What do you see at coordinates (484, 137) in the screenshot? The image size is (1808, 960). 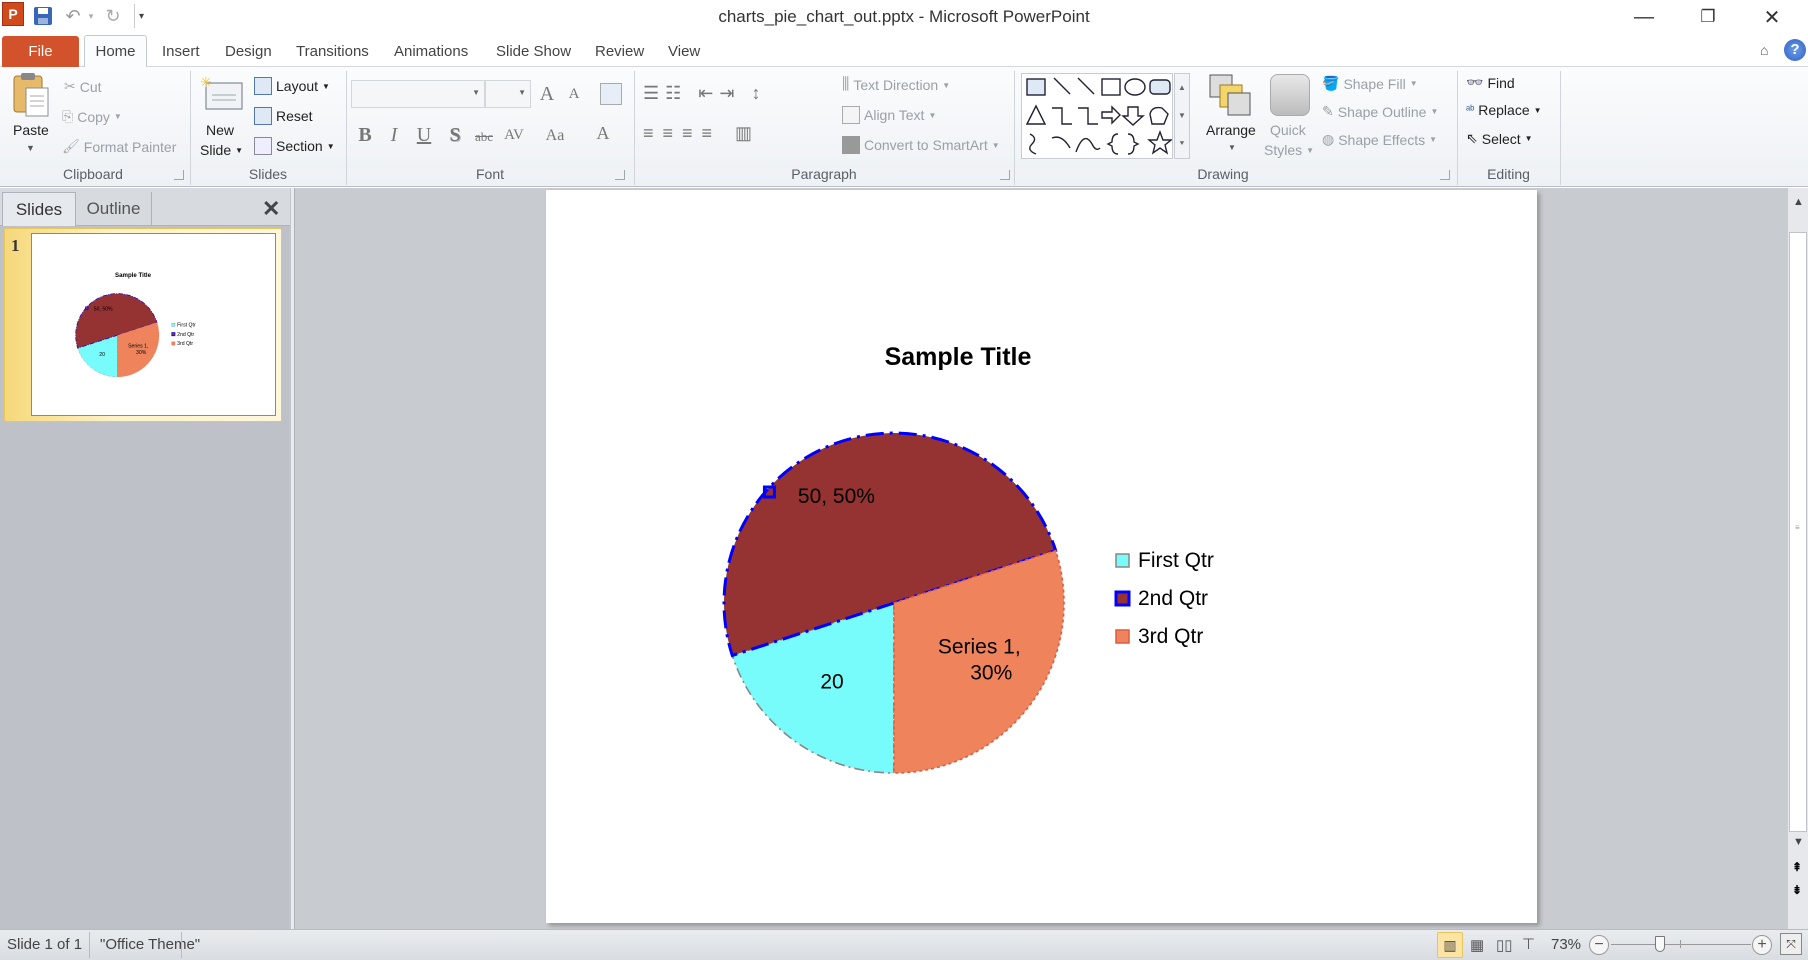 I see `strikethrough-button: abc` at bounding box center [484, 137].